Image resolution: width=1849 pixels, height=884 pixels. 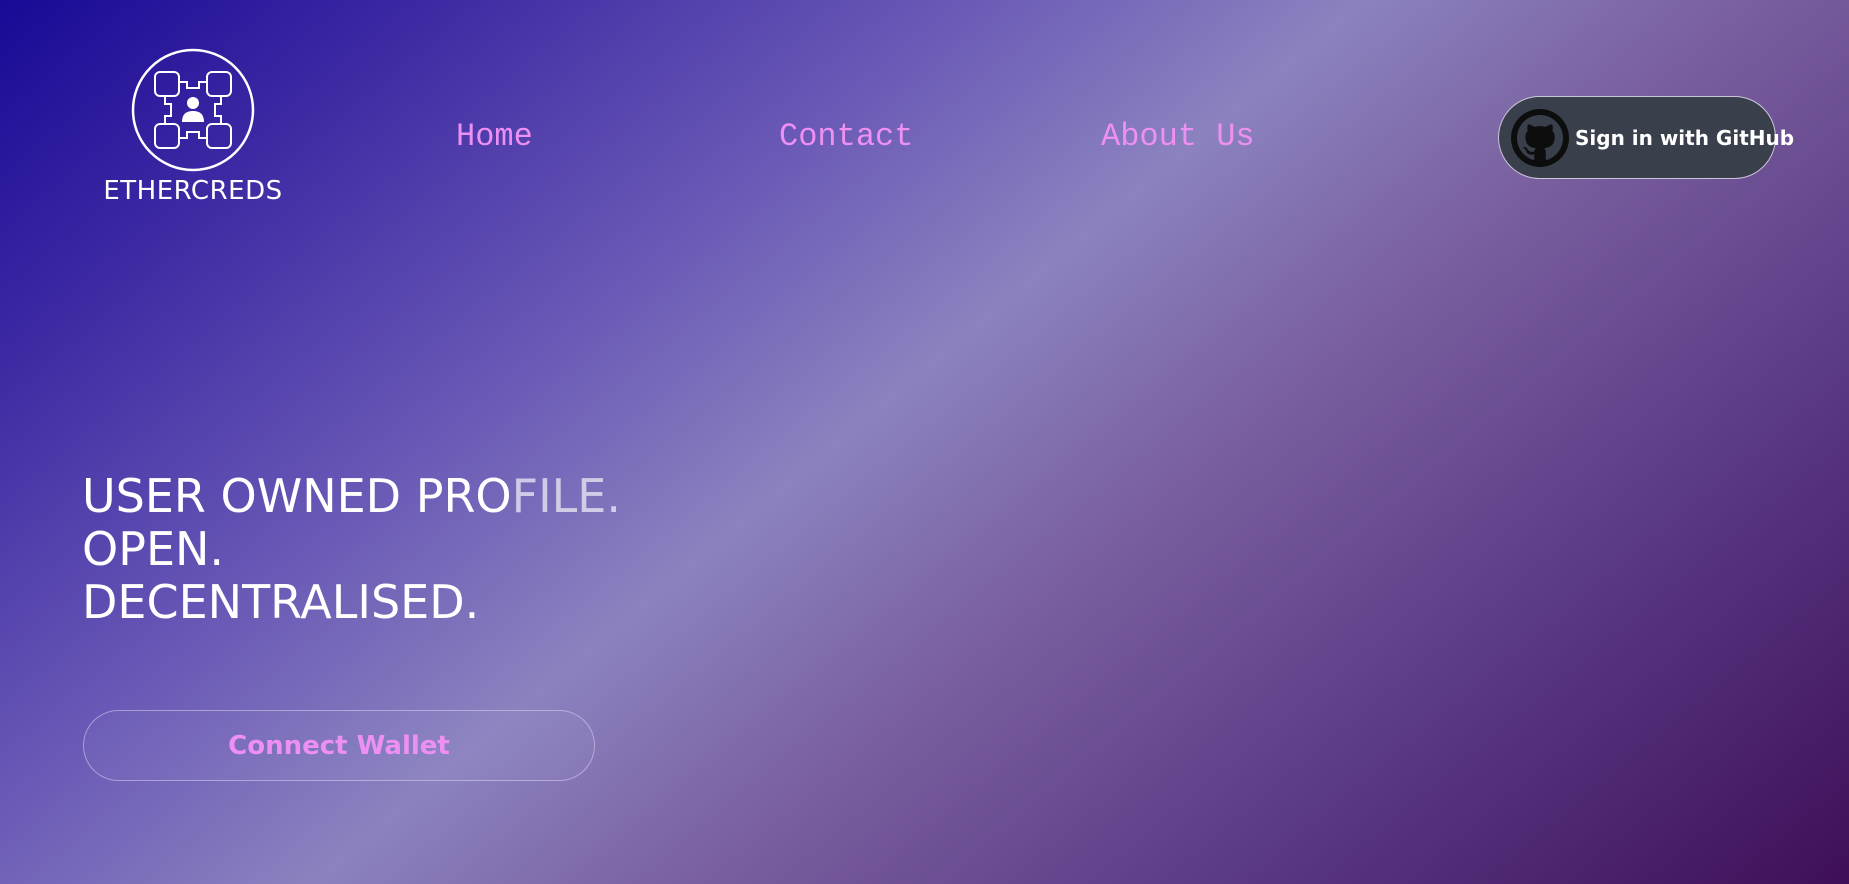 What do you see at coordinates (1178, 136) in the screenshot?
I see `nav-about-us-link: About Us` at bounding box center [1178, 136].